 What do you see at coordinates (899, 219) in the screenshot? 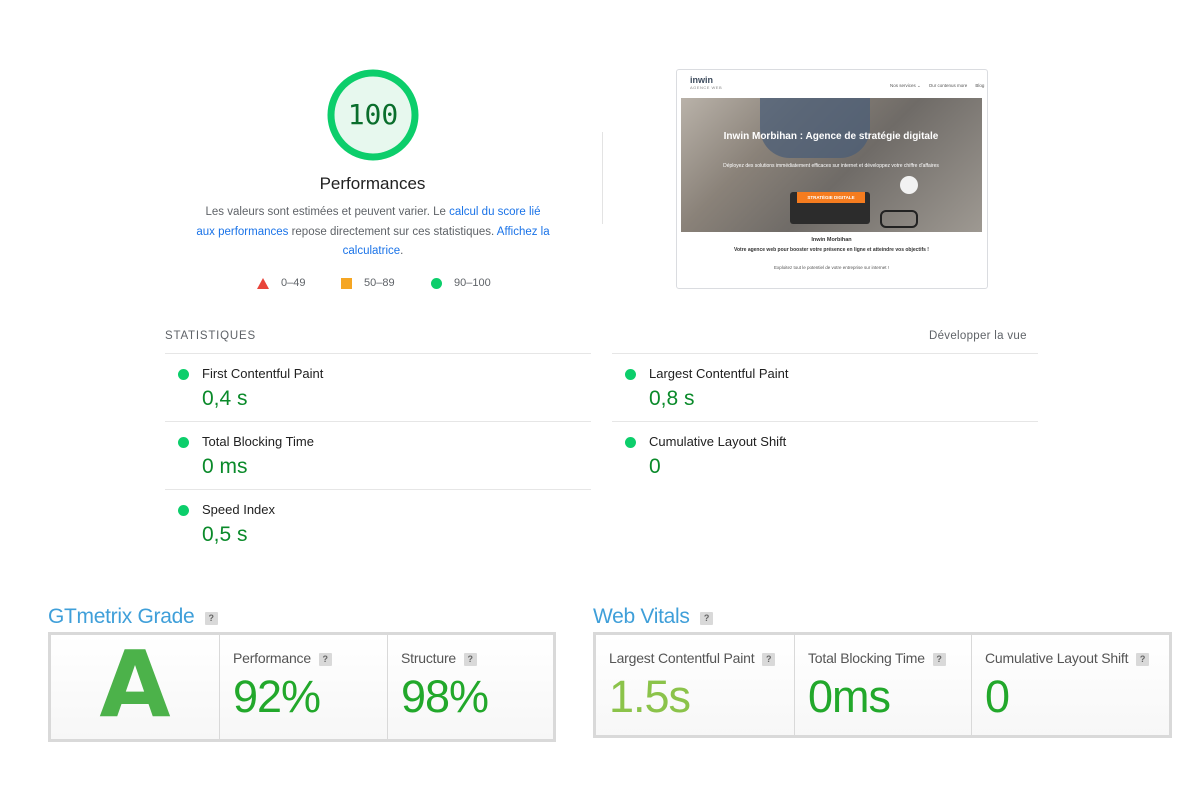
I see `hero-glasses-shape` at bounding box center [899, 219].